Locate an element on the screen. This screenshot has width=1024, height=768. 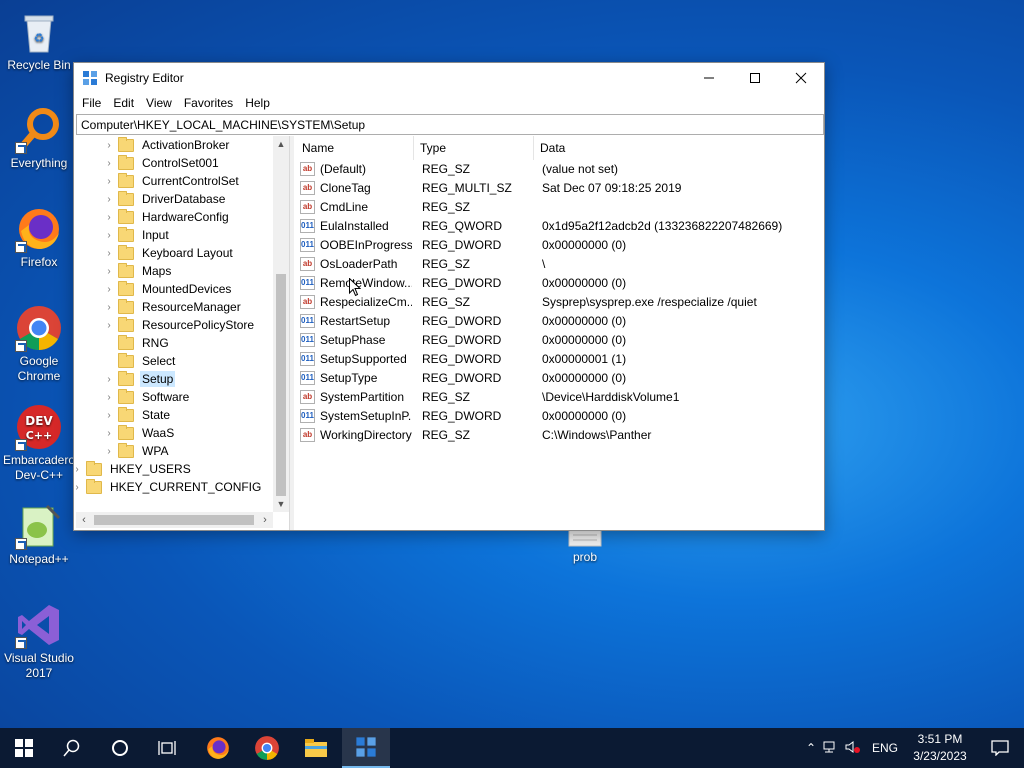
close-button is located at coordinates (801, 78).